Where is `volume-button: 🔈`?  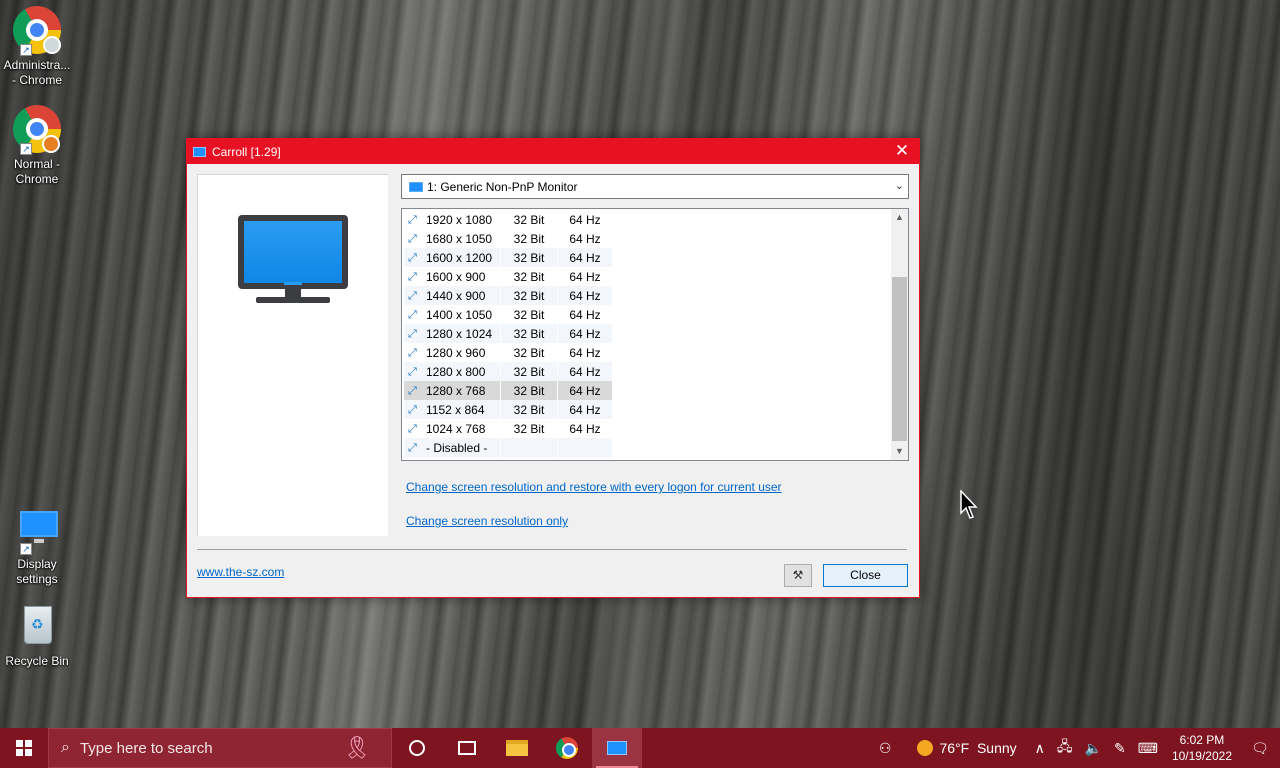
volume-button: 🔈 is located at coordinates (1093, 748).